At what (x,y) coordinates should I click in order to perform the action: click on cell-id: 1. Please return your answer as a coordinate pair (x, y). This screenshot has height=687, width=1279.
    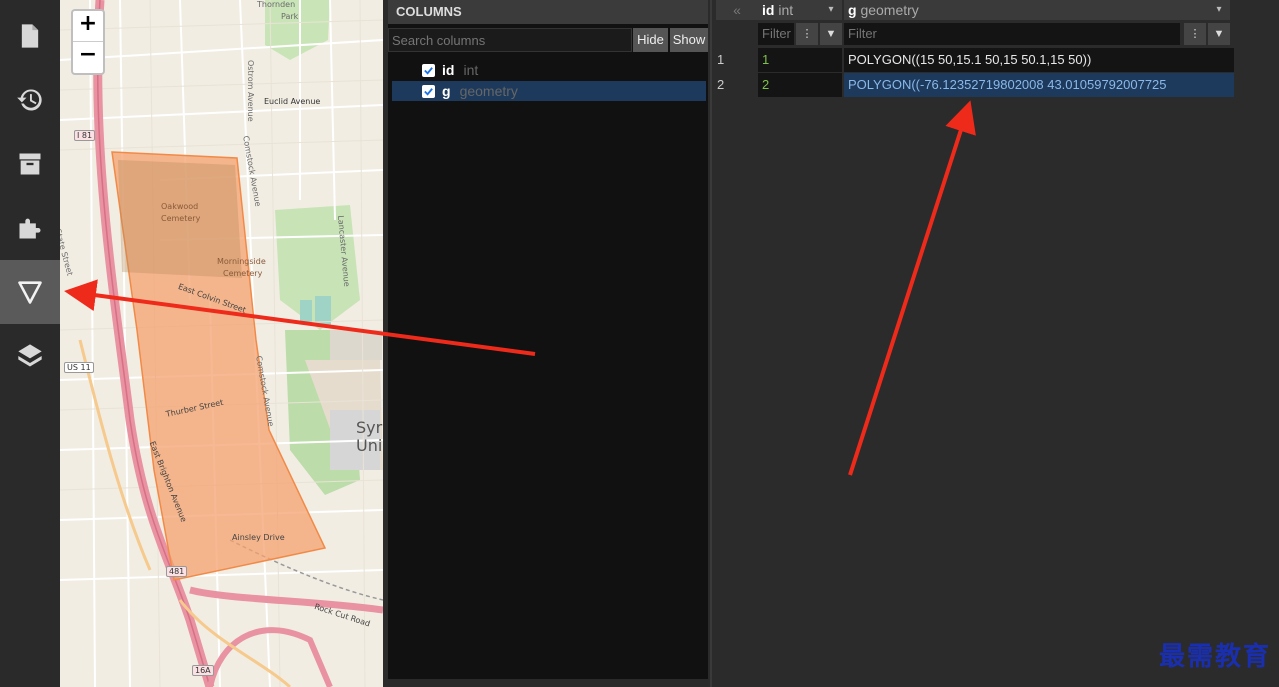
    Looking at the image, I should click on (800, 60).